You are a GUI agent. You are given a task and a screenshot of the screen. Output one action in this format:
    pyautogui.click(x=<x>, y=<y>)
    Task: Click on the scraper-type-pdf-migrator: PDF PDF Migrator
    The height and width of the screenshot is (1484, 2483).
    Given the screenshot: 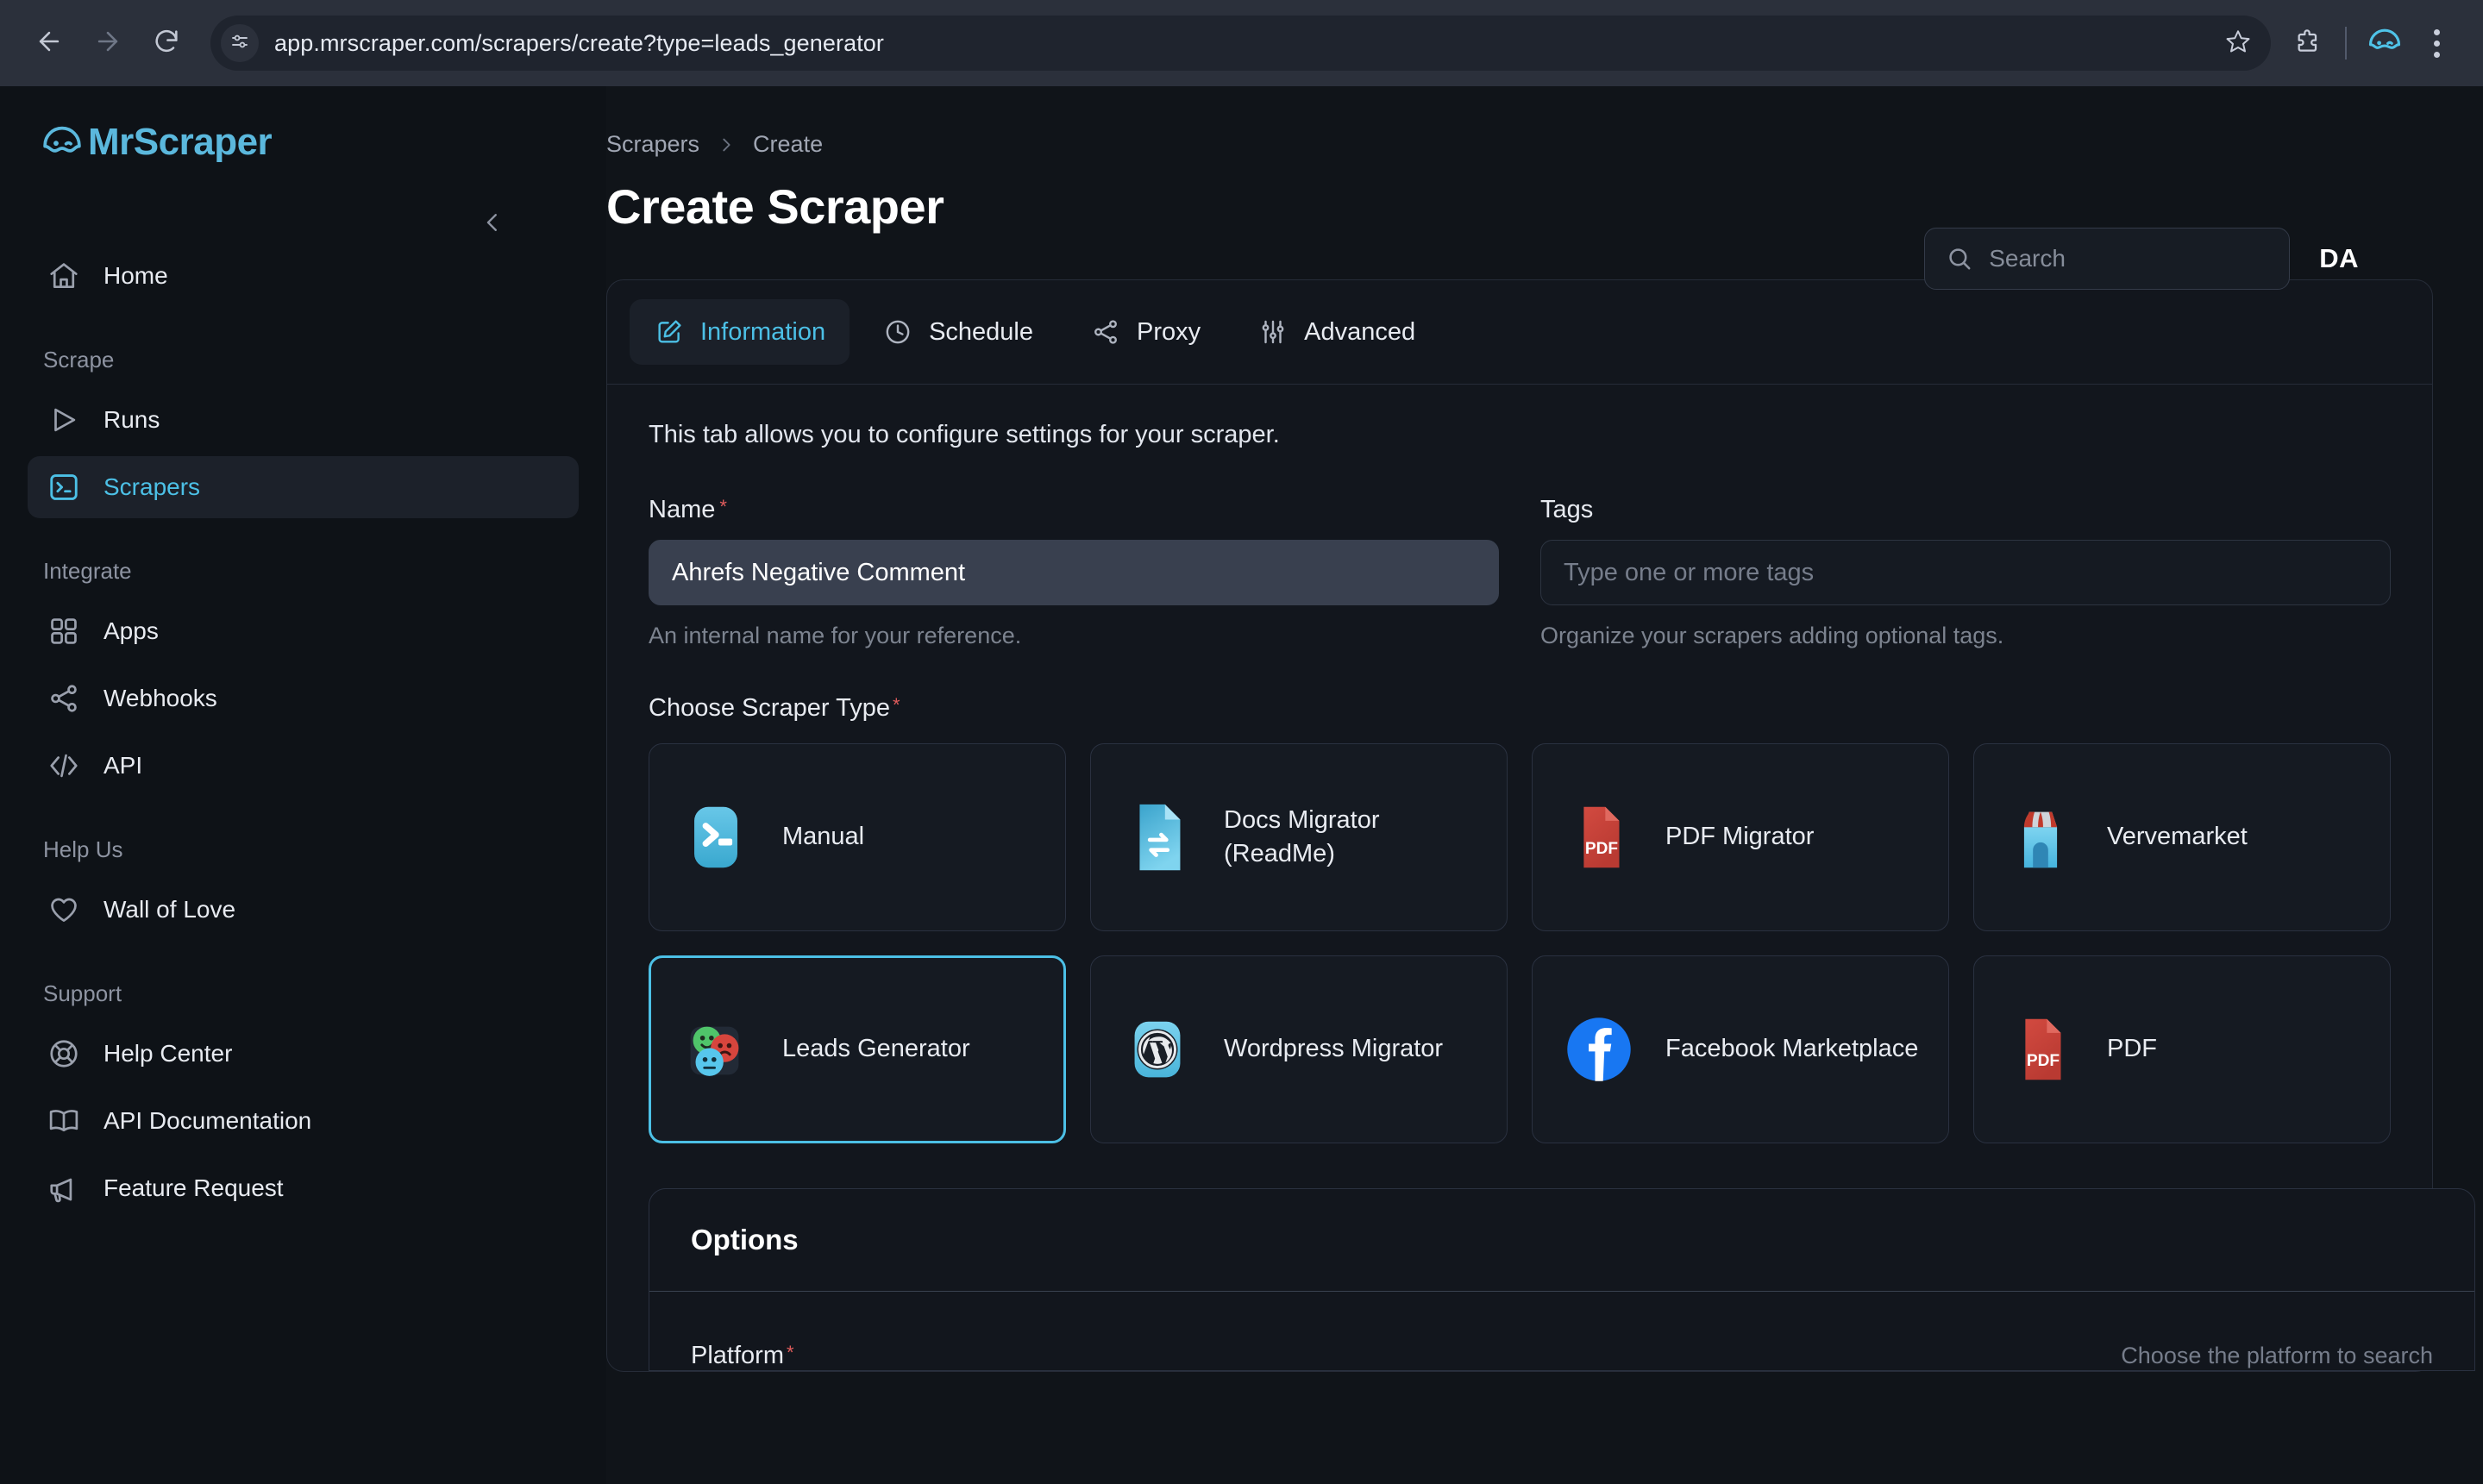 What is the action you would take?
    pyautogui.click(x=1740, y=837)
    